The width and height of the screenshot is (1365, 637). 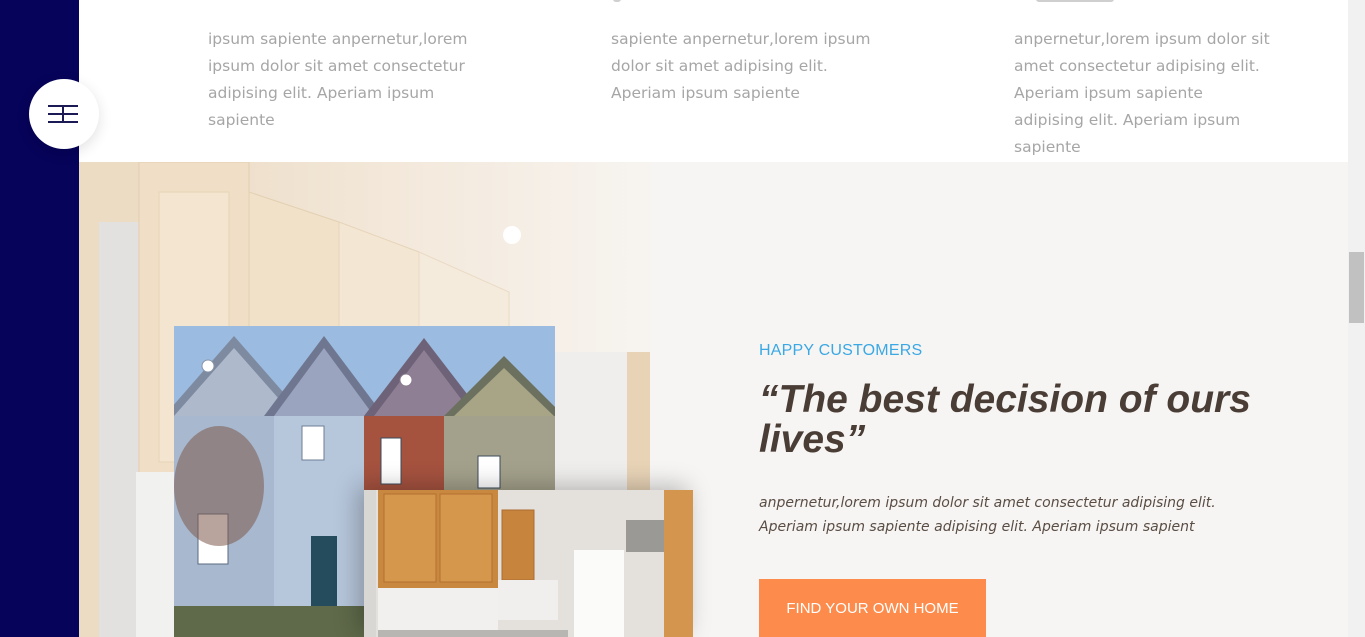 What do you see at coordinates (1356, 287) in the screenshot?
I see `scrollbar-thumb` at bounding box center [1356, 287].